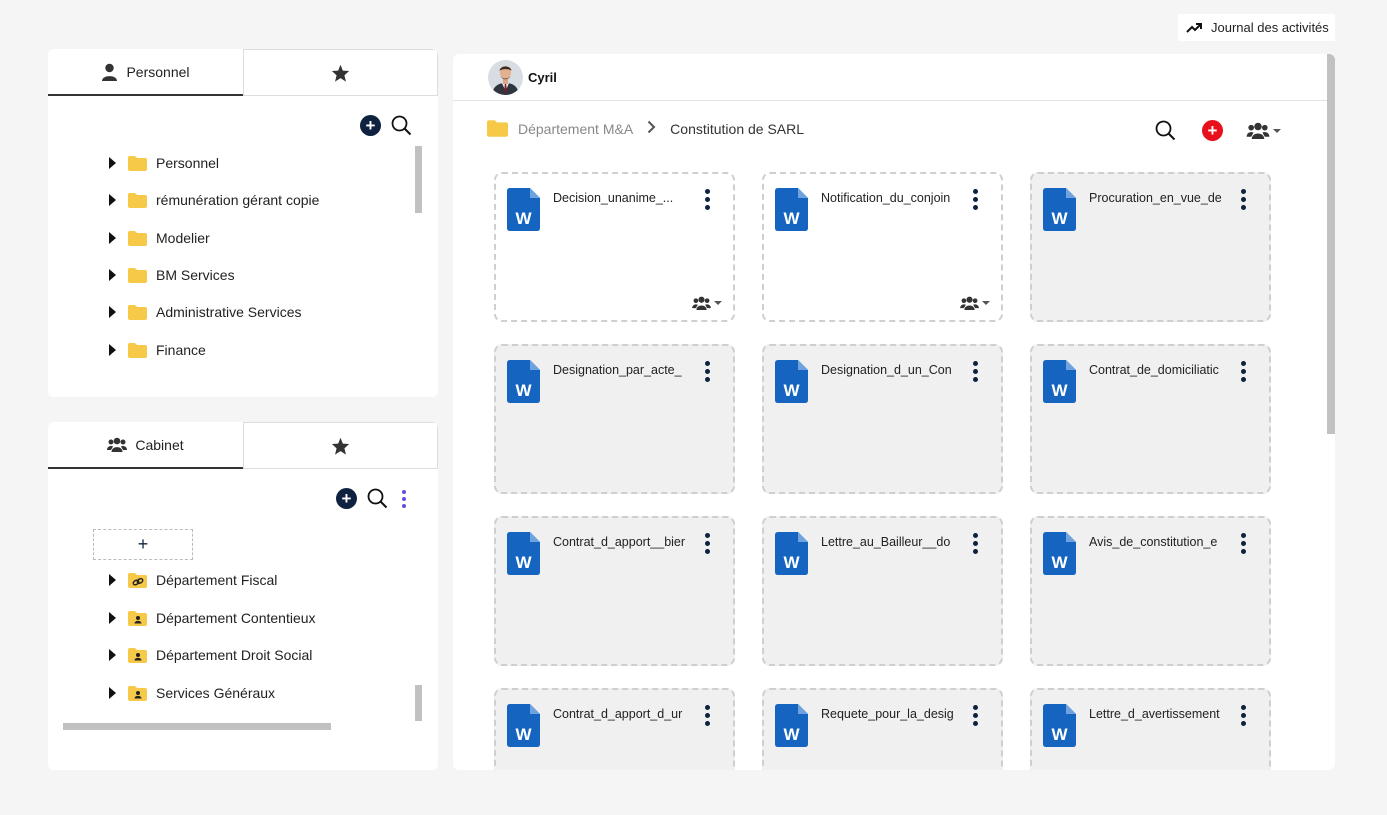 This screenshot has height=815, width=1387. Describe the element at coordinates (127, 350) in the screenshot. I see `tree-item-folder: Finance` at that location.